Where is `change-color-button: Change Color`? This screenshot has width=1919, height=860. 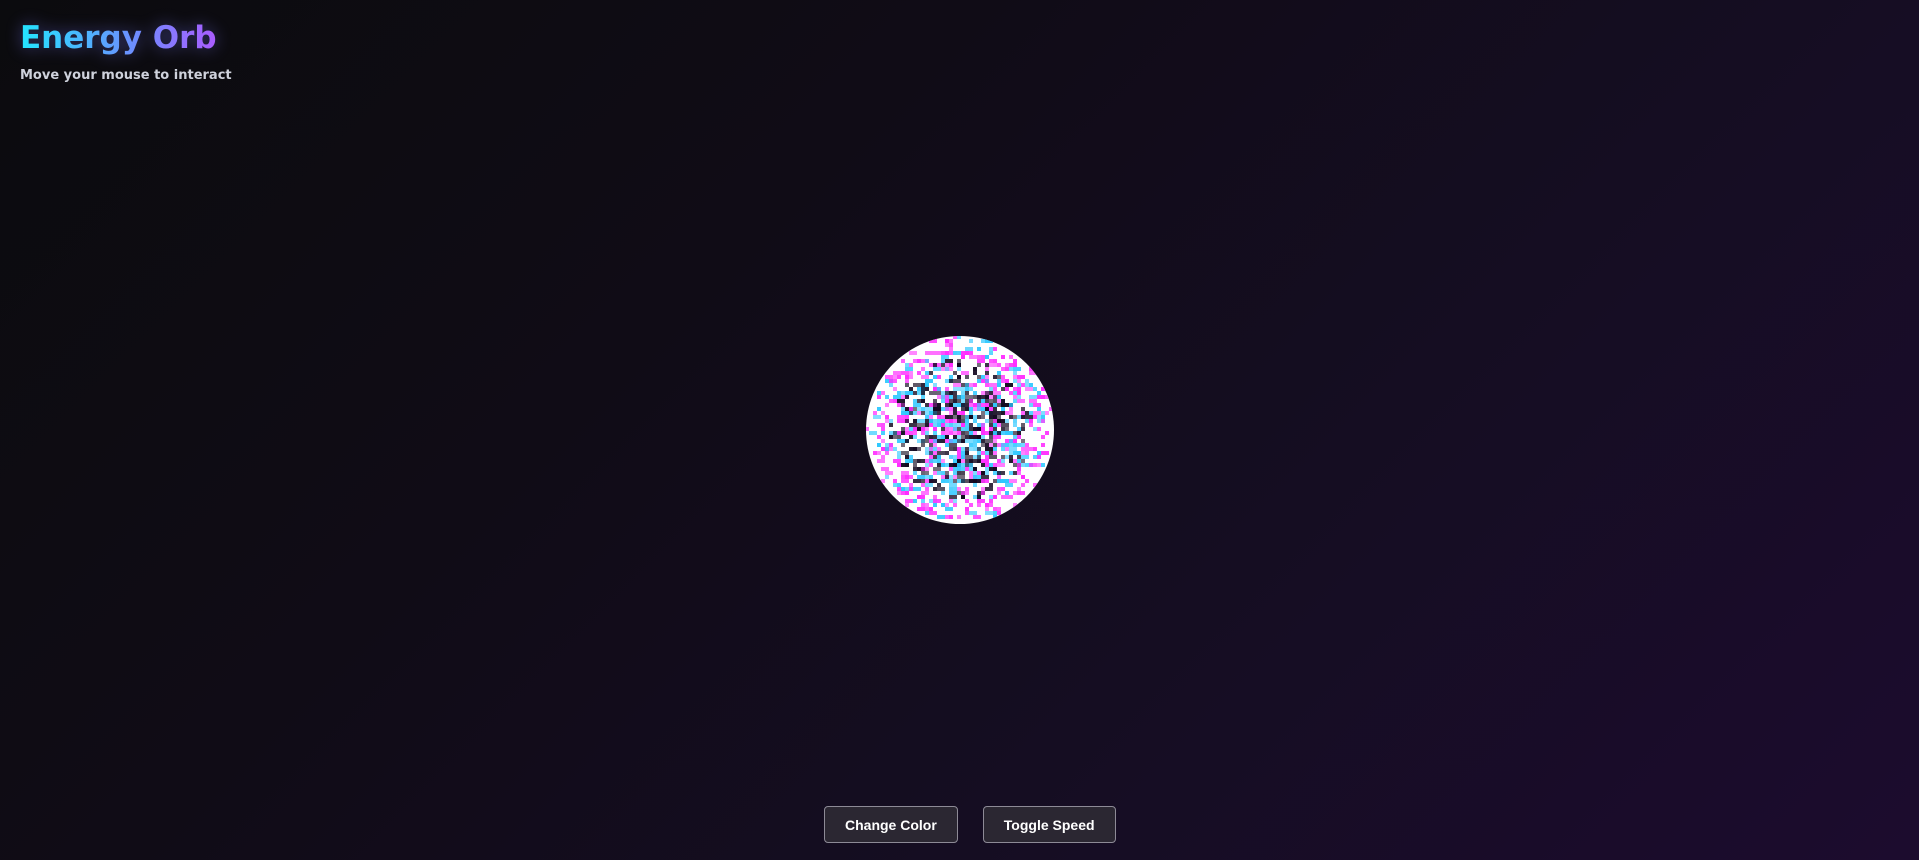 change-color-button: Change Color is located at coordinates (891, 824).